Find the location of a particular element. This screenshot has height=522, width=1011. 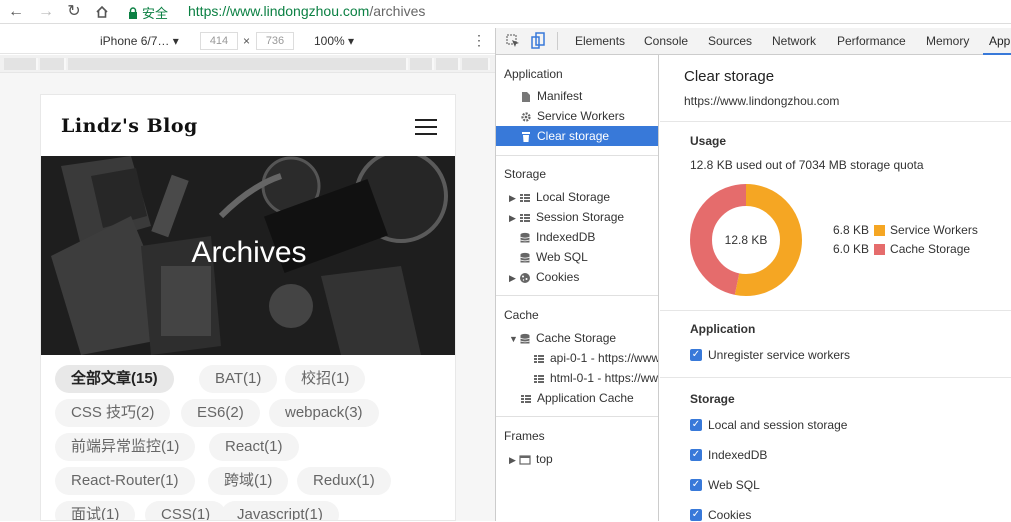

inspect-element-icon is located at coordinates (513, 41).